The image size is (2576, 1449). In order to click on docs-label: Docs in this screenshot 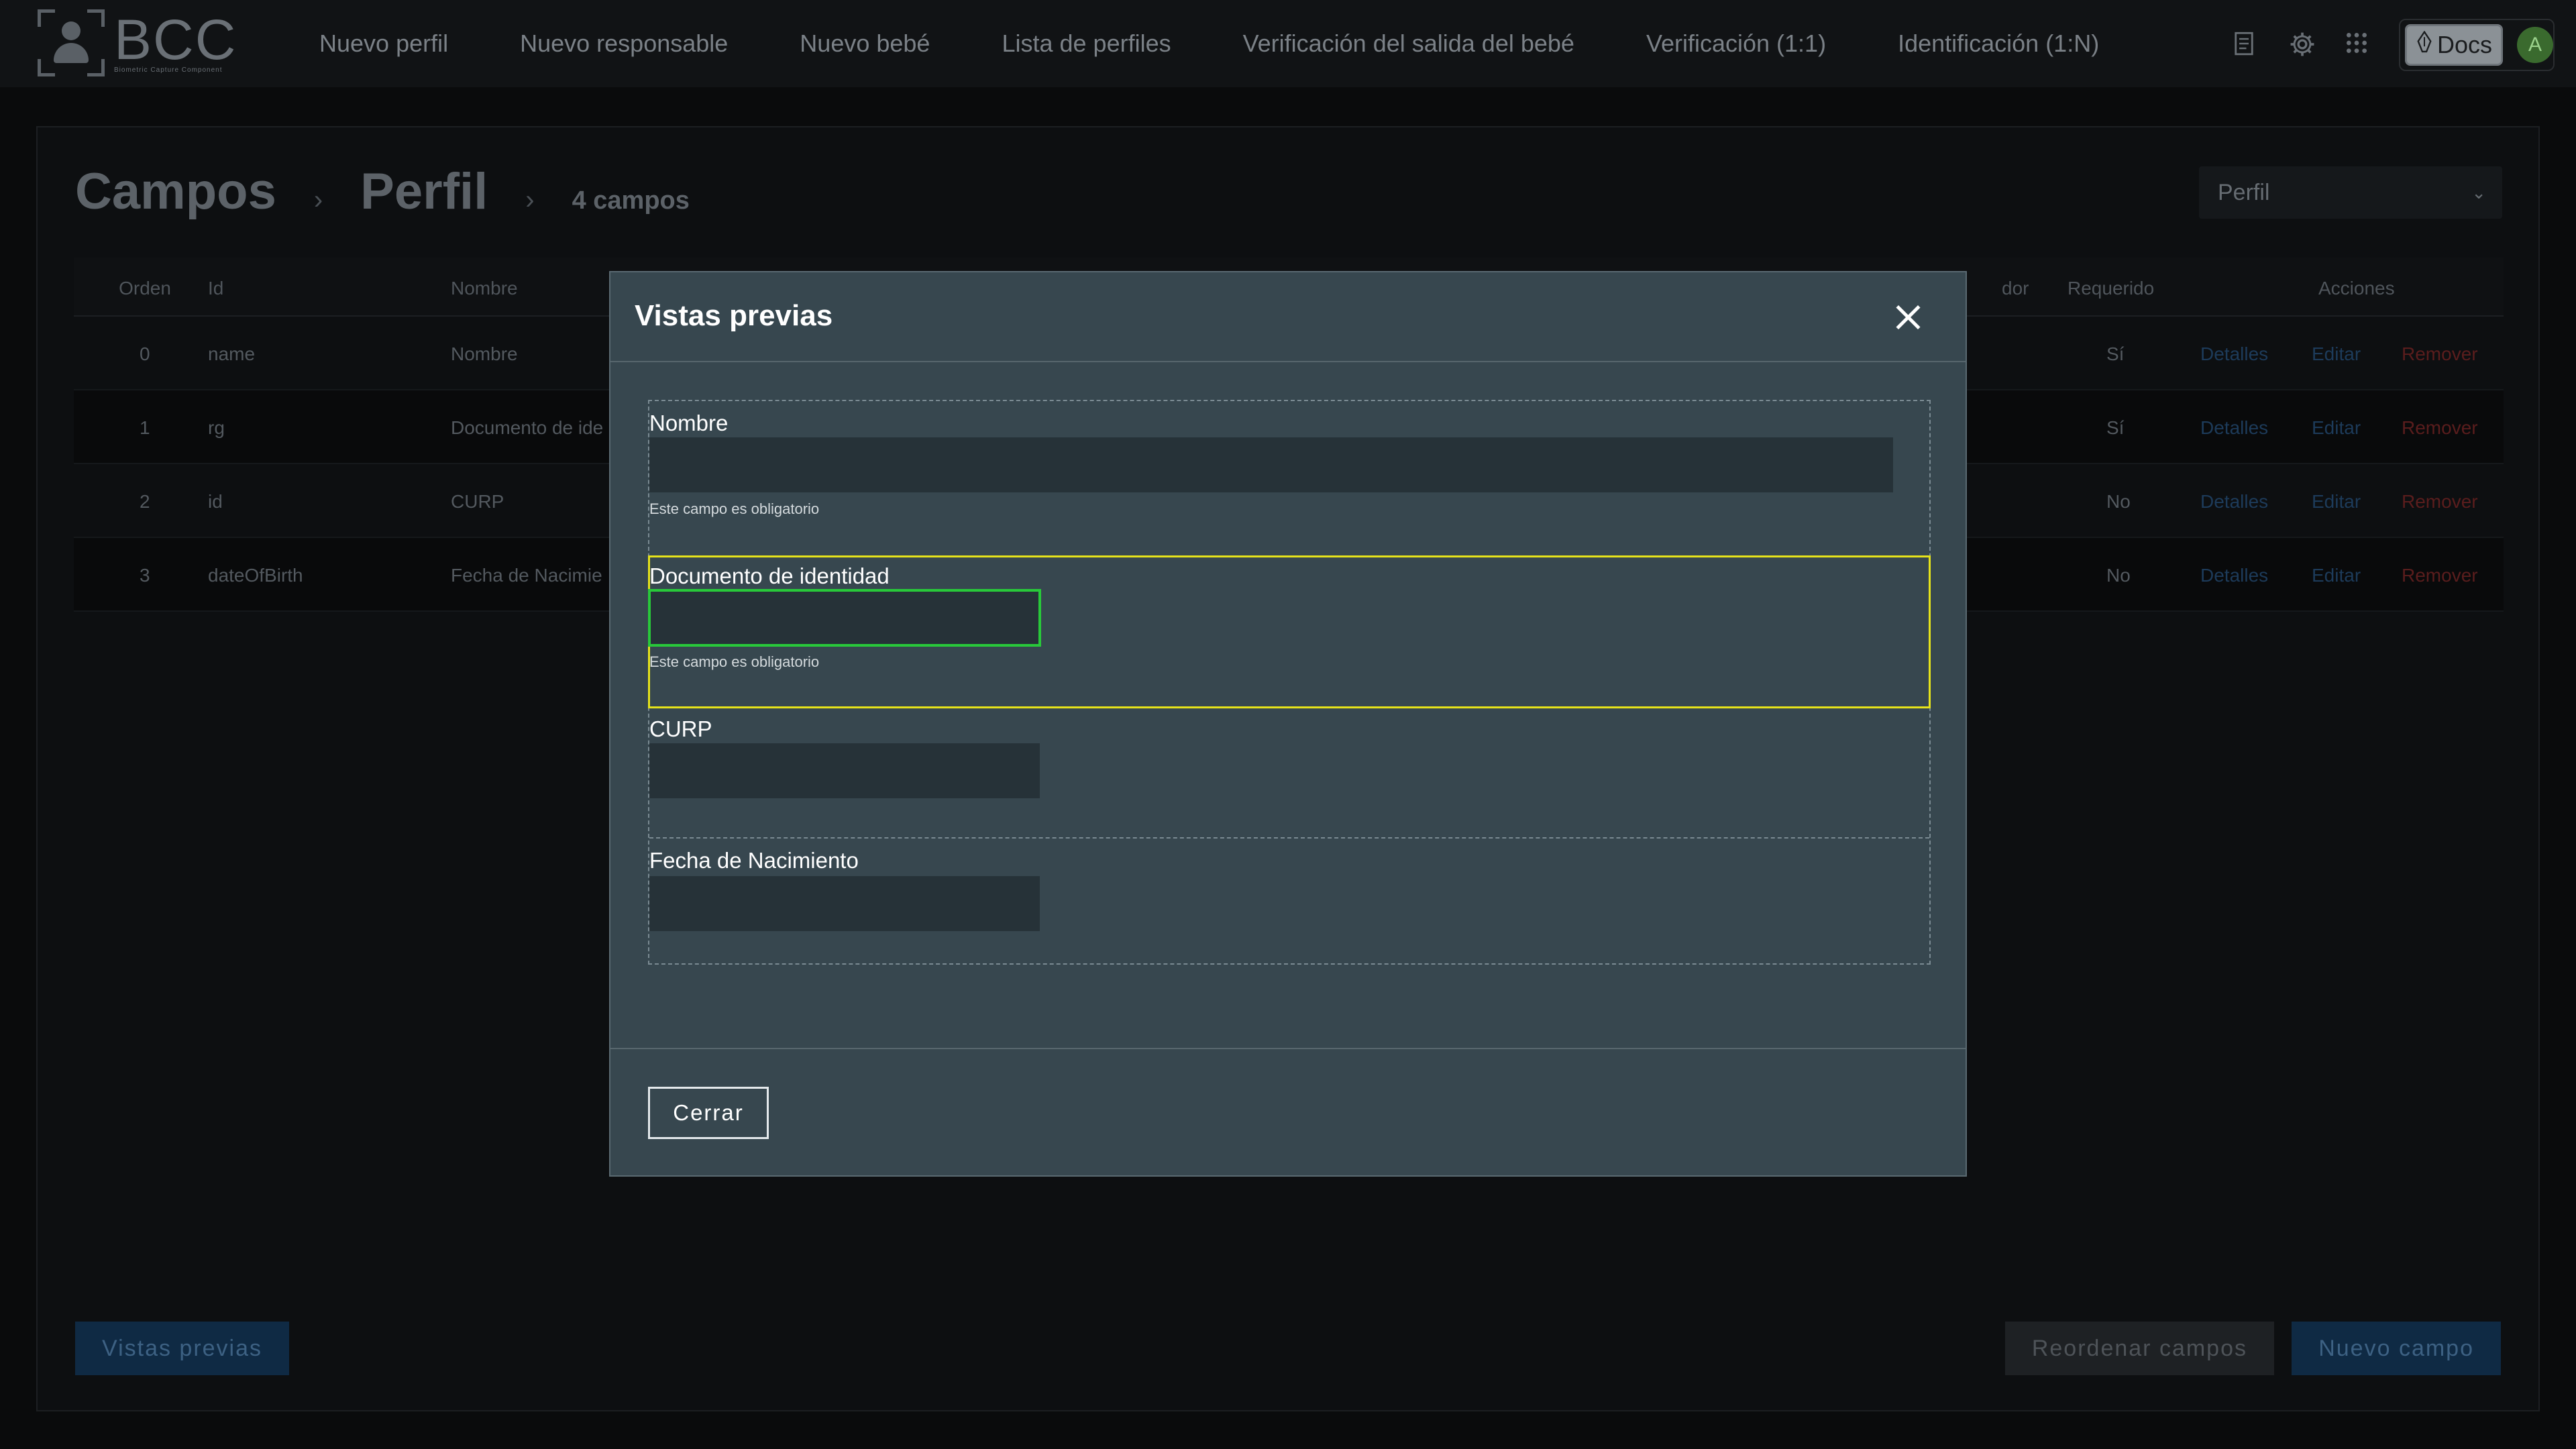, I will do `click(2464, 44)`.